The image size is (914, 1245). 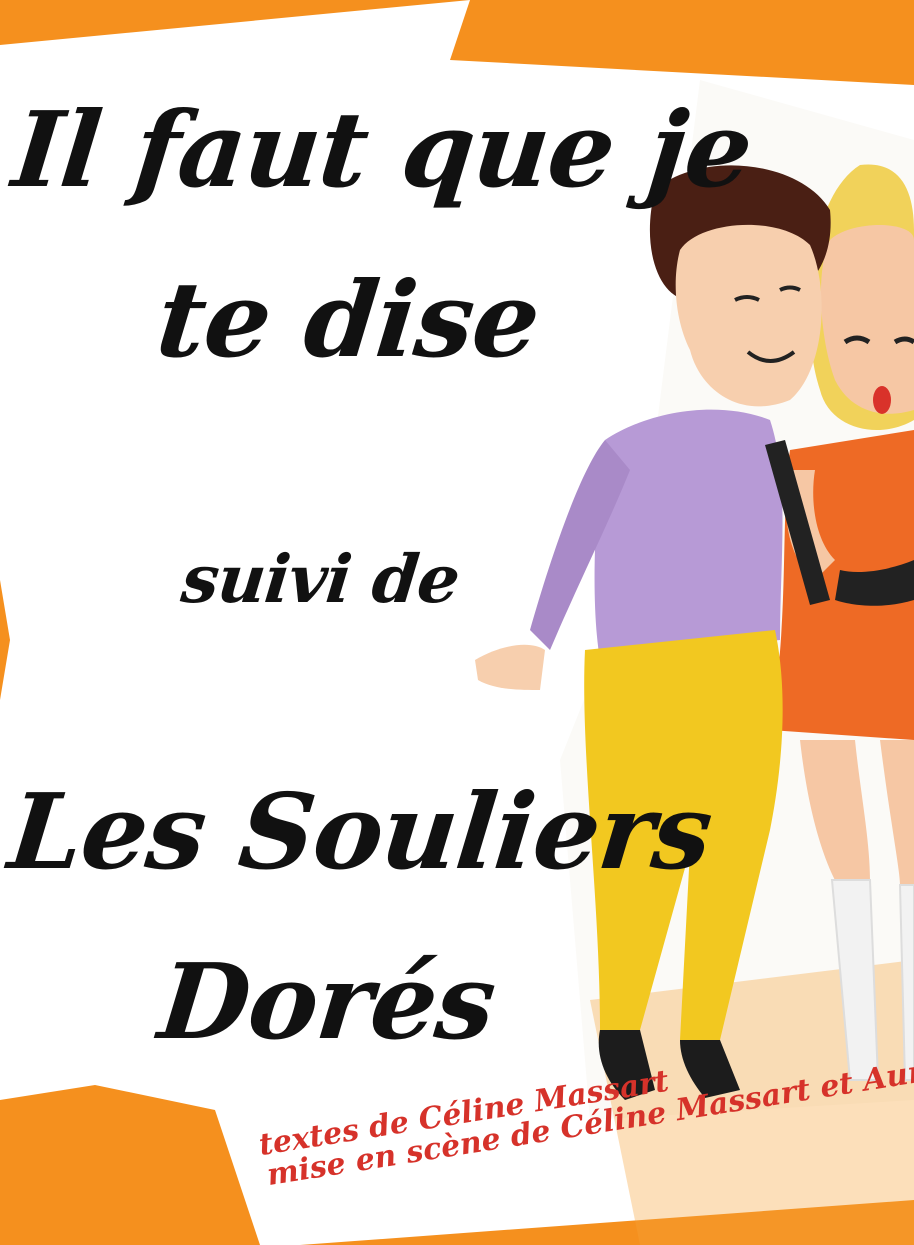 What do you see at coordinates (360, 831) in the screenshot?
I see `subtitle-line-1: Les Souliers` at bounding box center [360, 831].